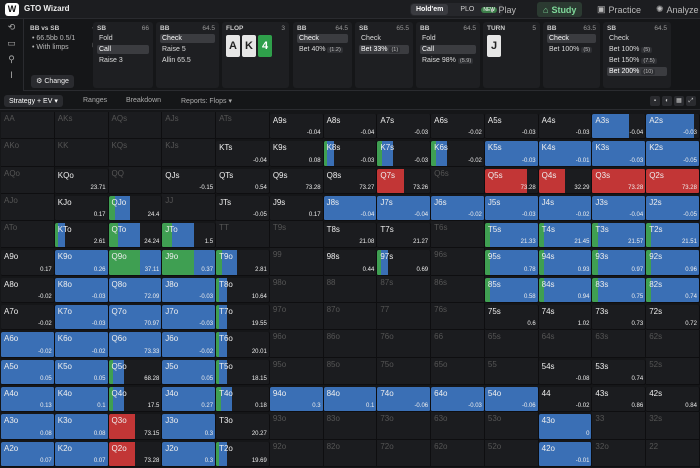 Image resolution: width=700 pixels, height=468 pixels. What do you see at coordinates (189, 318) in the screenshot?
I see `hand-cell: J7o -0.03` at bounding box center [189, 318].